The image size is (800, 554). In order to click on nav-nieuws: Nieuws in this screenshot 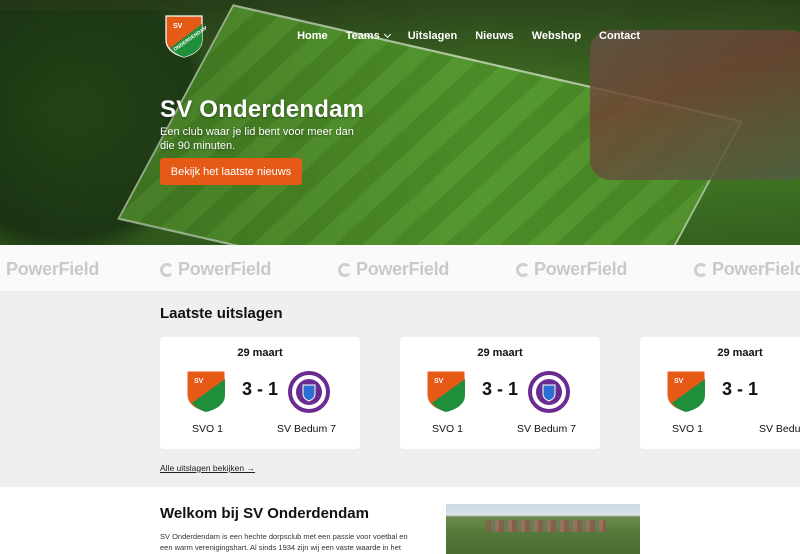, I will do `click(494, 36)`.